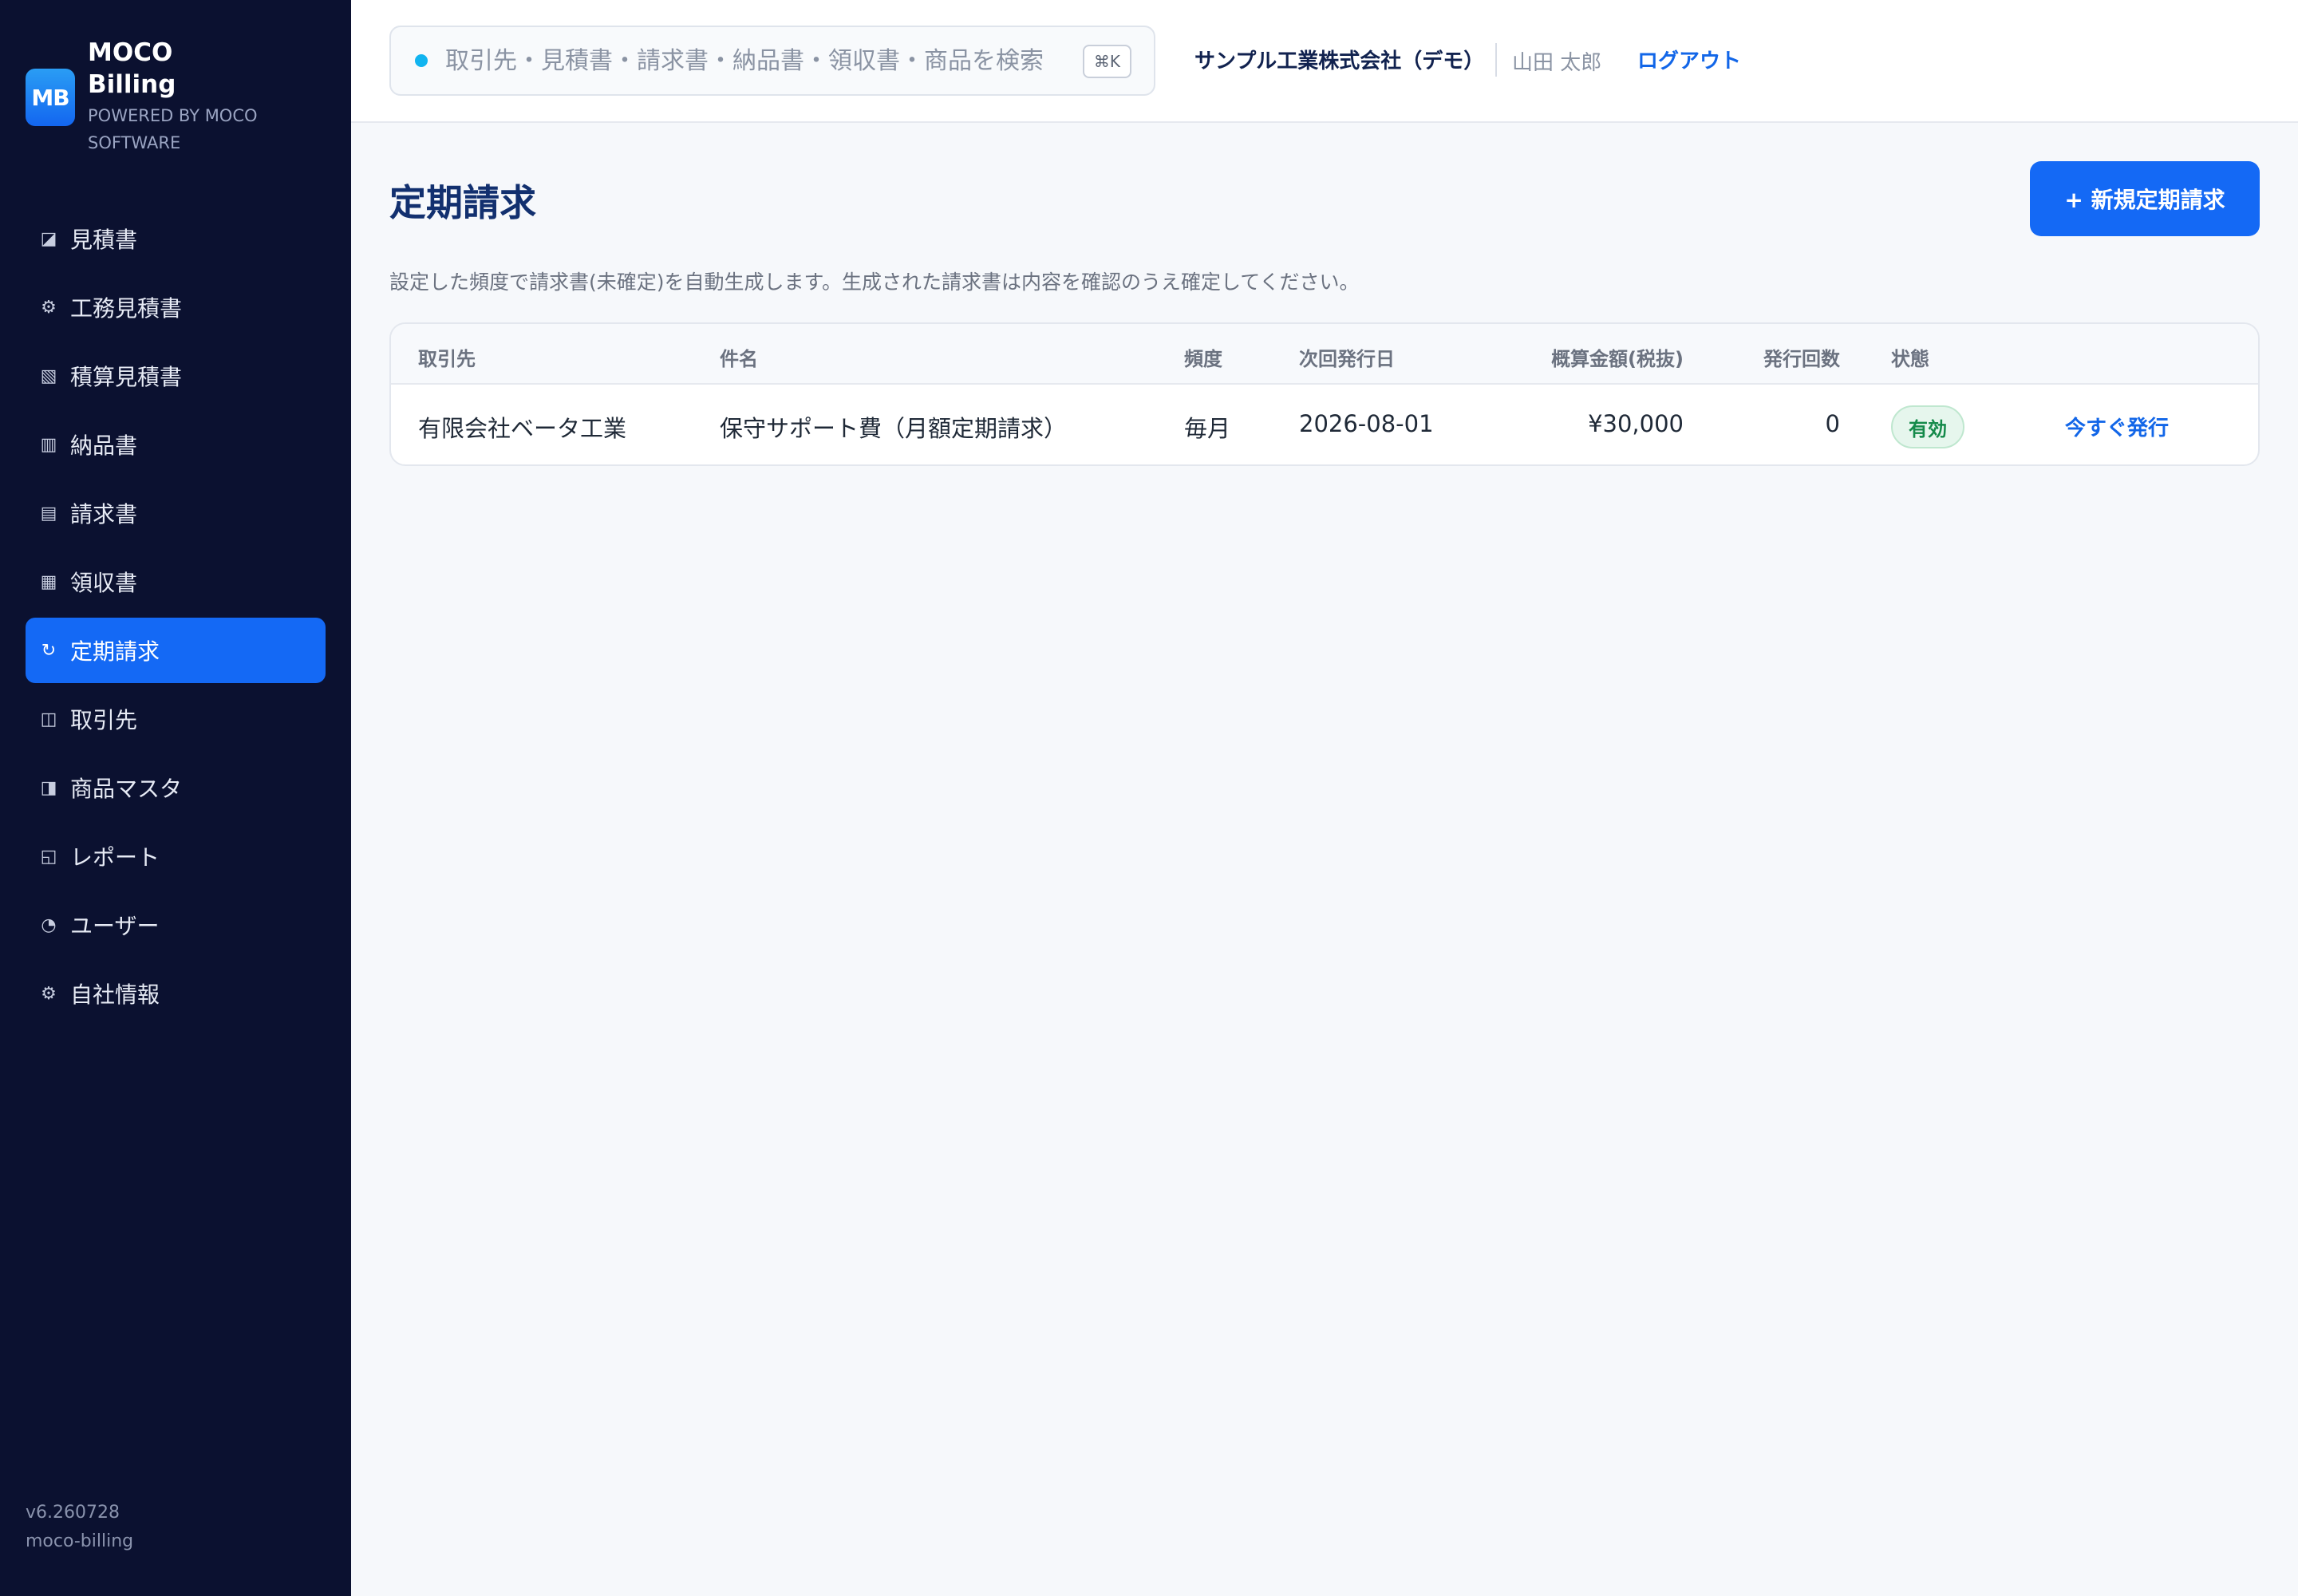  Describe the element at coordinates (49, 307) in the screenshot. I see `gear-icon: ⚙` at that location.